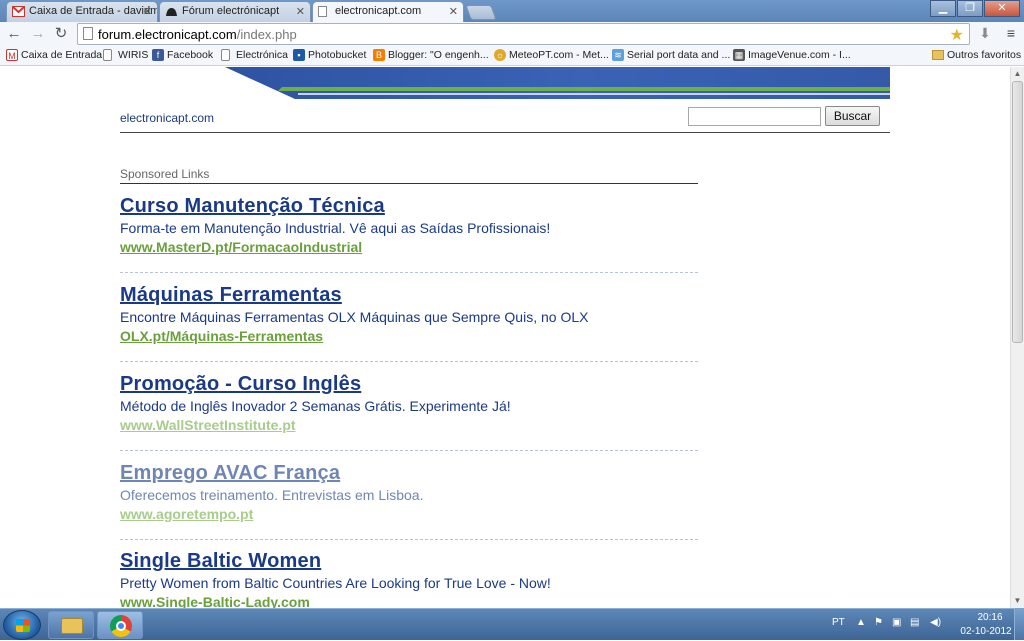  I want to click on clock-date: 02-10-2012, so click(986, 631).